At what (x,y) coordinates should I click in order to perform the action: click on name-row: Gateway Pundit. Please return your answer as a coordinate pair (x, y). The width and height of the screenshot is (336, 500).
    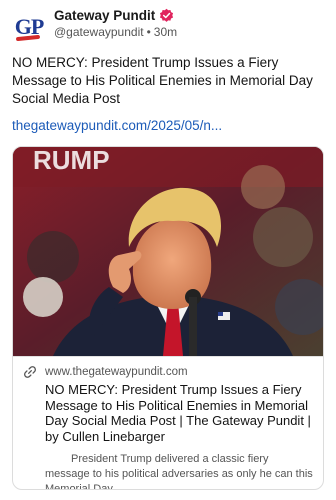
    Looking at the image, I should click on (115, 15).